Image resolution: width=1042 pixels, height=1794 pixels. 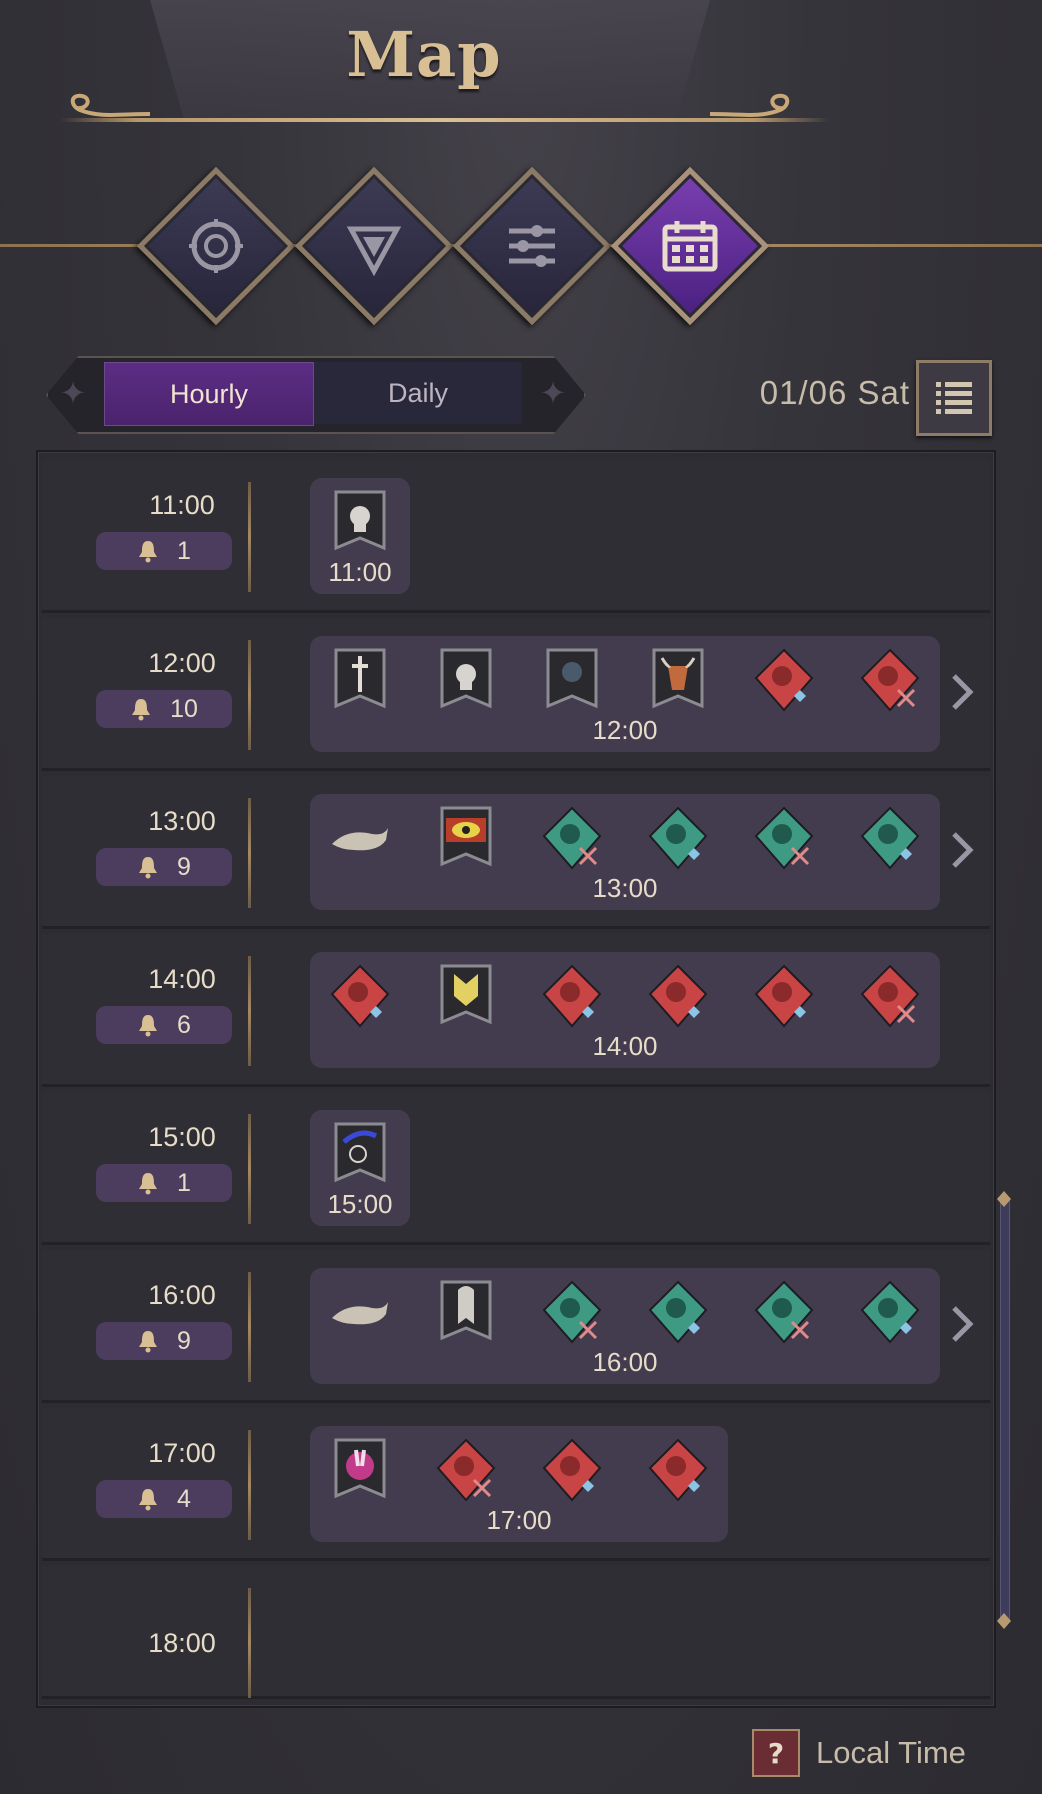 I want to click on scroll-cap-top-icon, so click(x=1004, y=1199).